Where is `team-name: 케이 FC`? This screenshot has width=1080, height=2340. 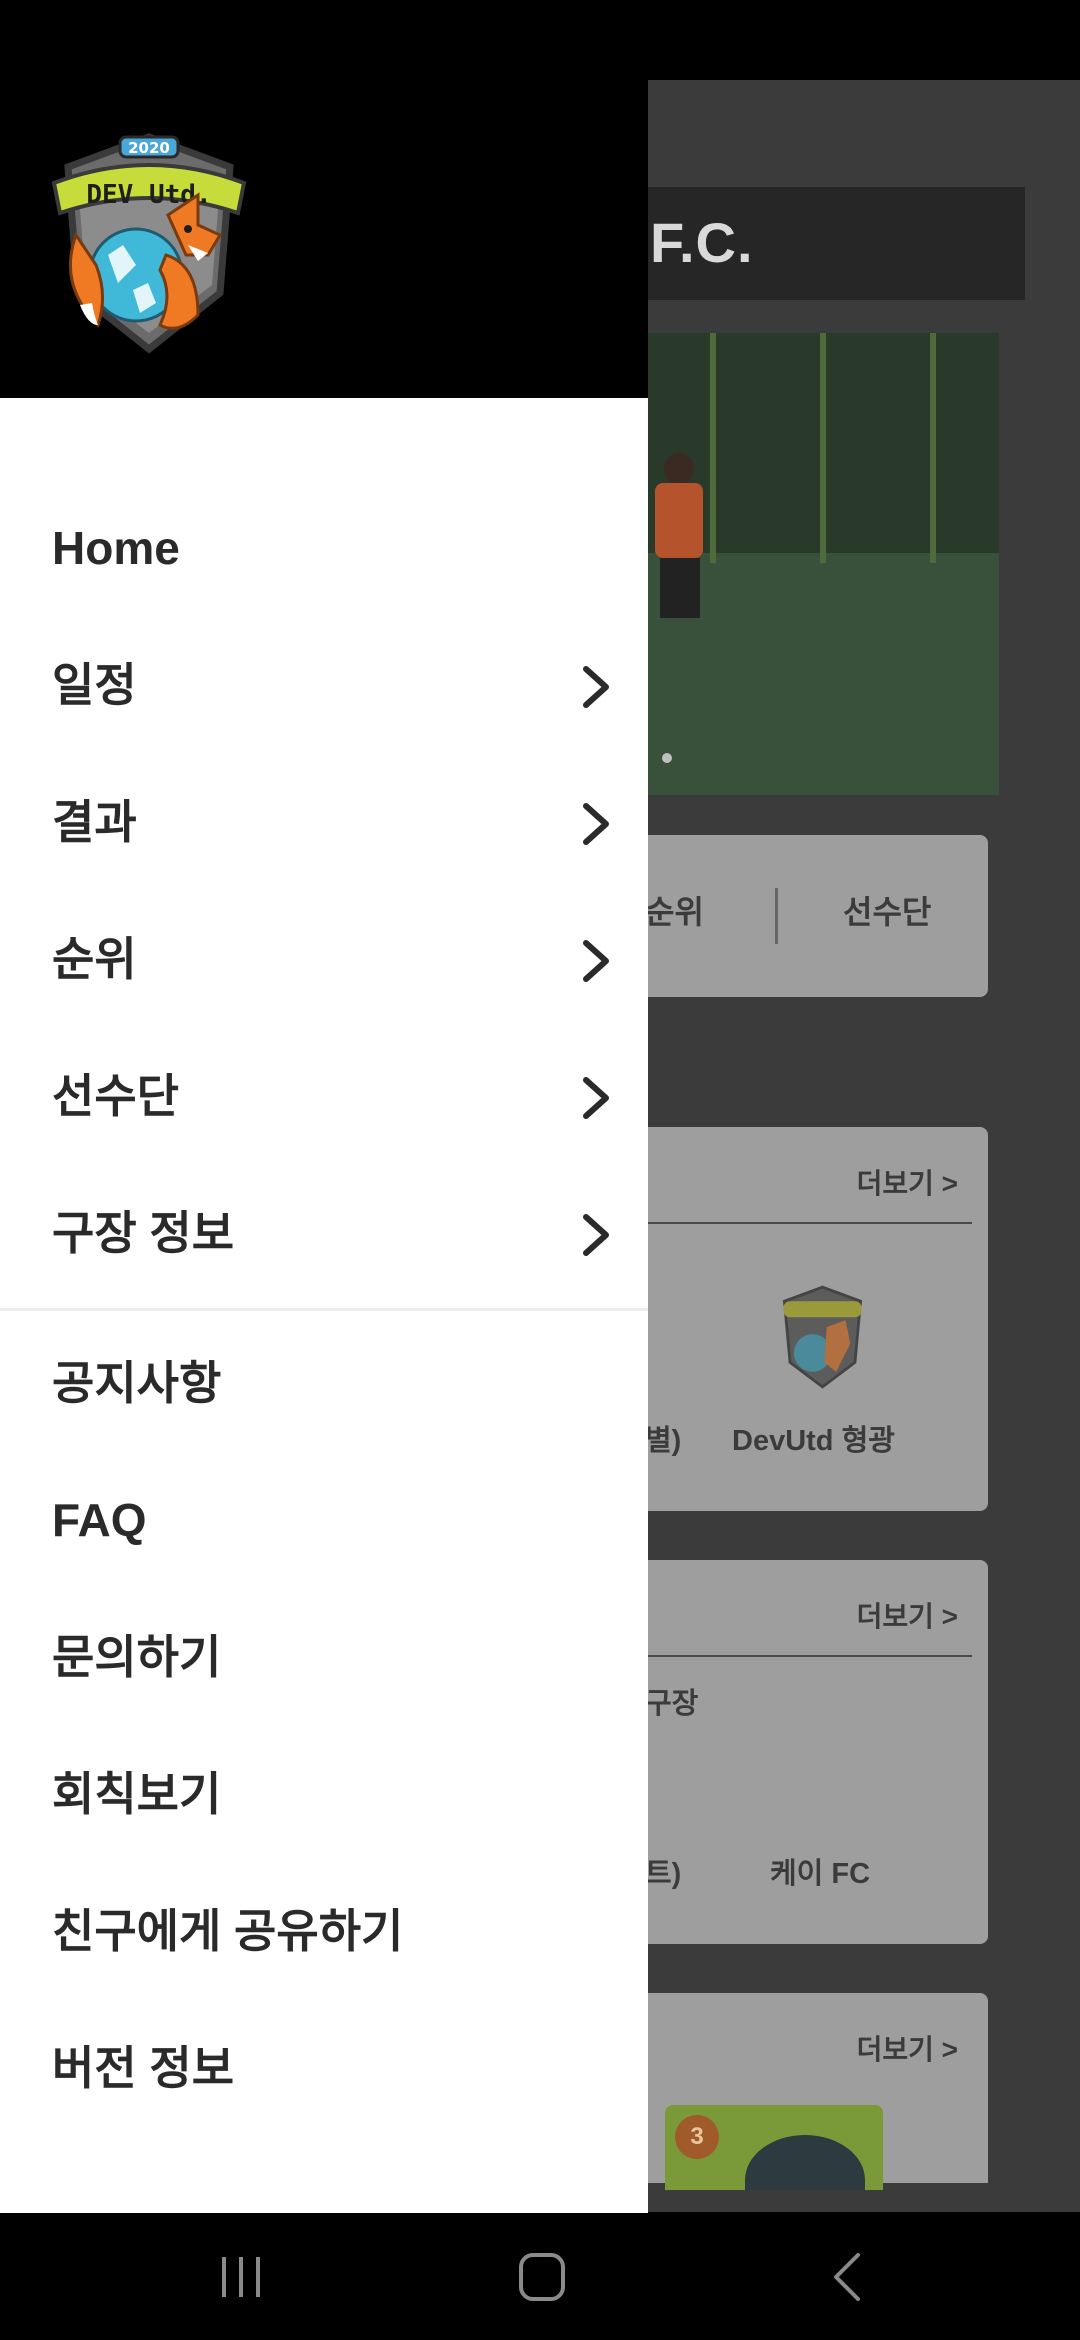 team-name: 케이 FC is located at coordinates (820, 1874).